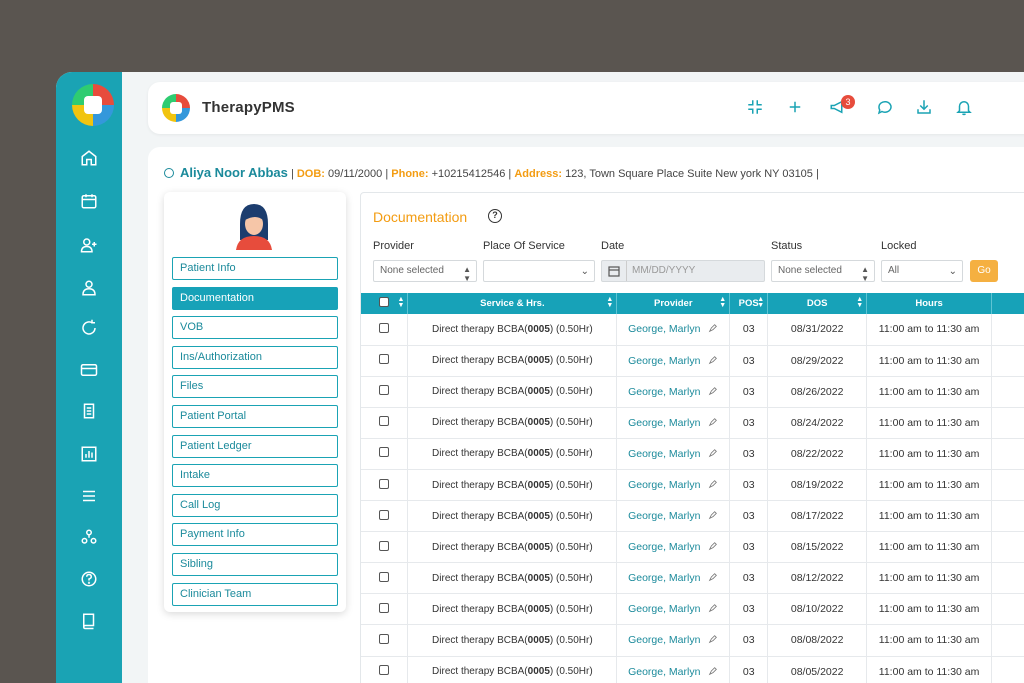 The image size is (1024, 683). Describe the element at coordinates (93, 105) in the screenshot. I see `app-logo` at that location.